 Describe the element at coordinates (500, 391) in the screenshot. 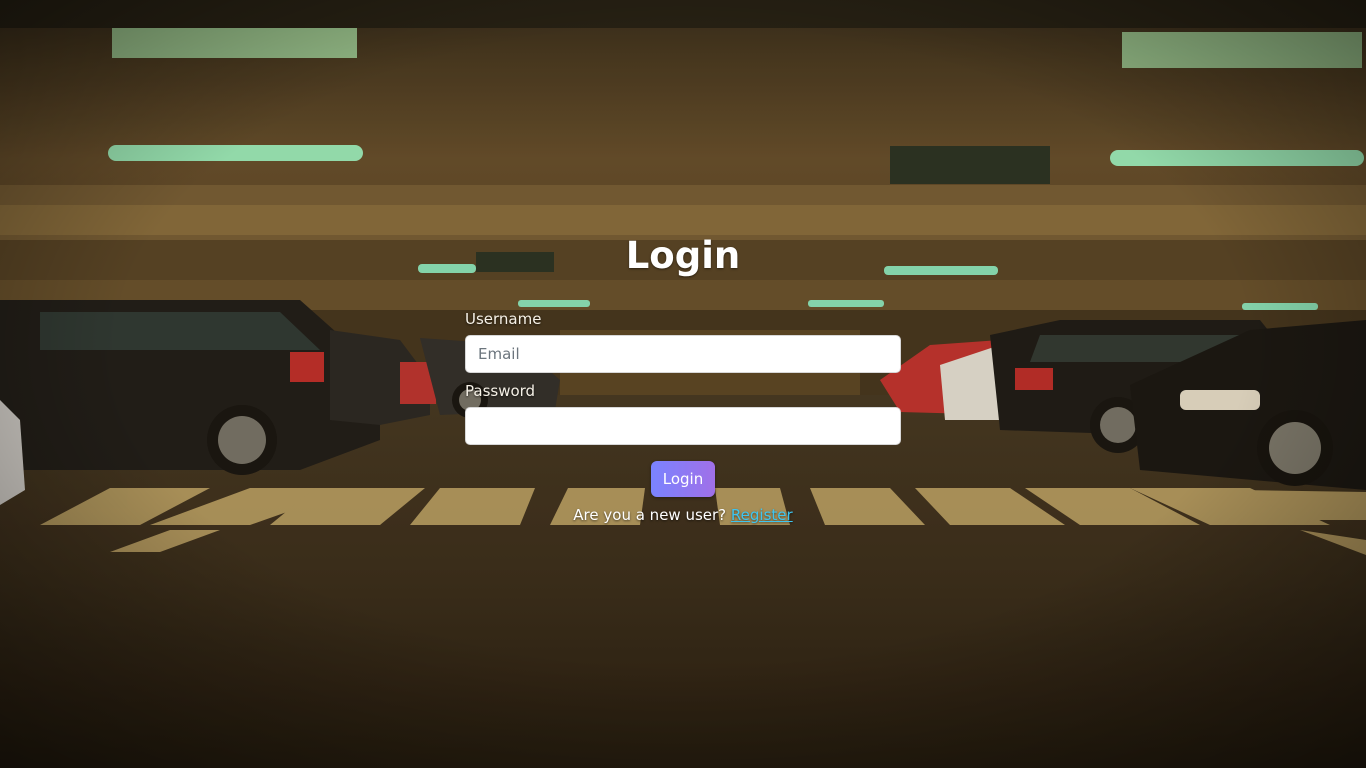

I see `password-label: Password` at that location.